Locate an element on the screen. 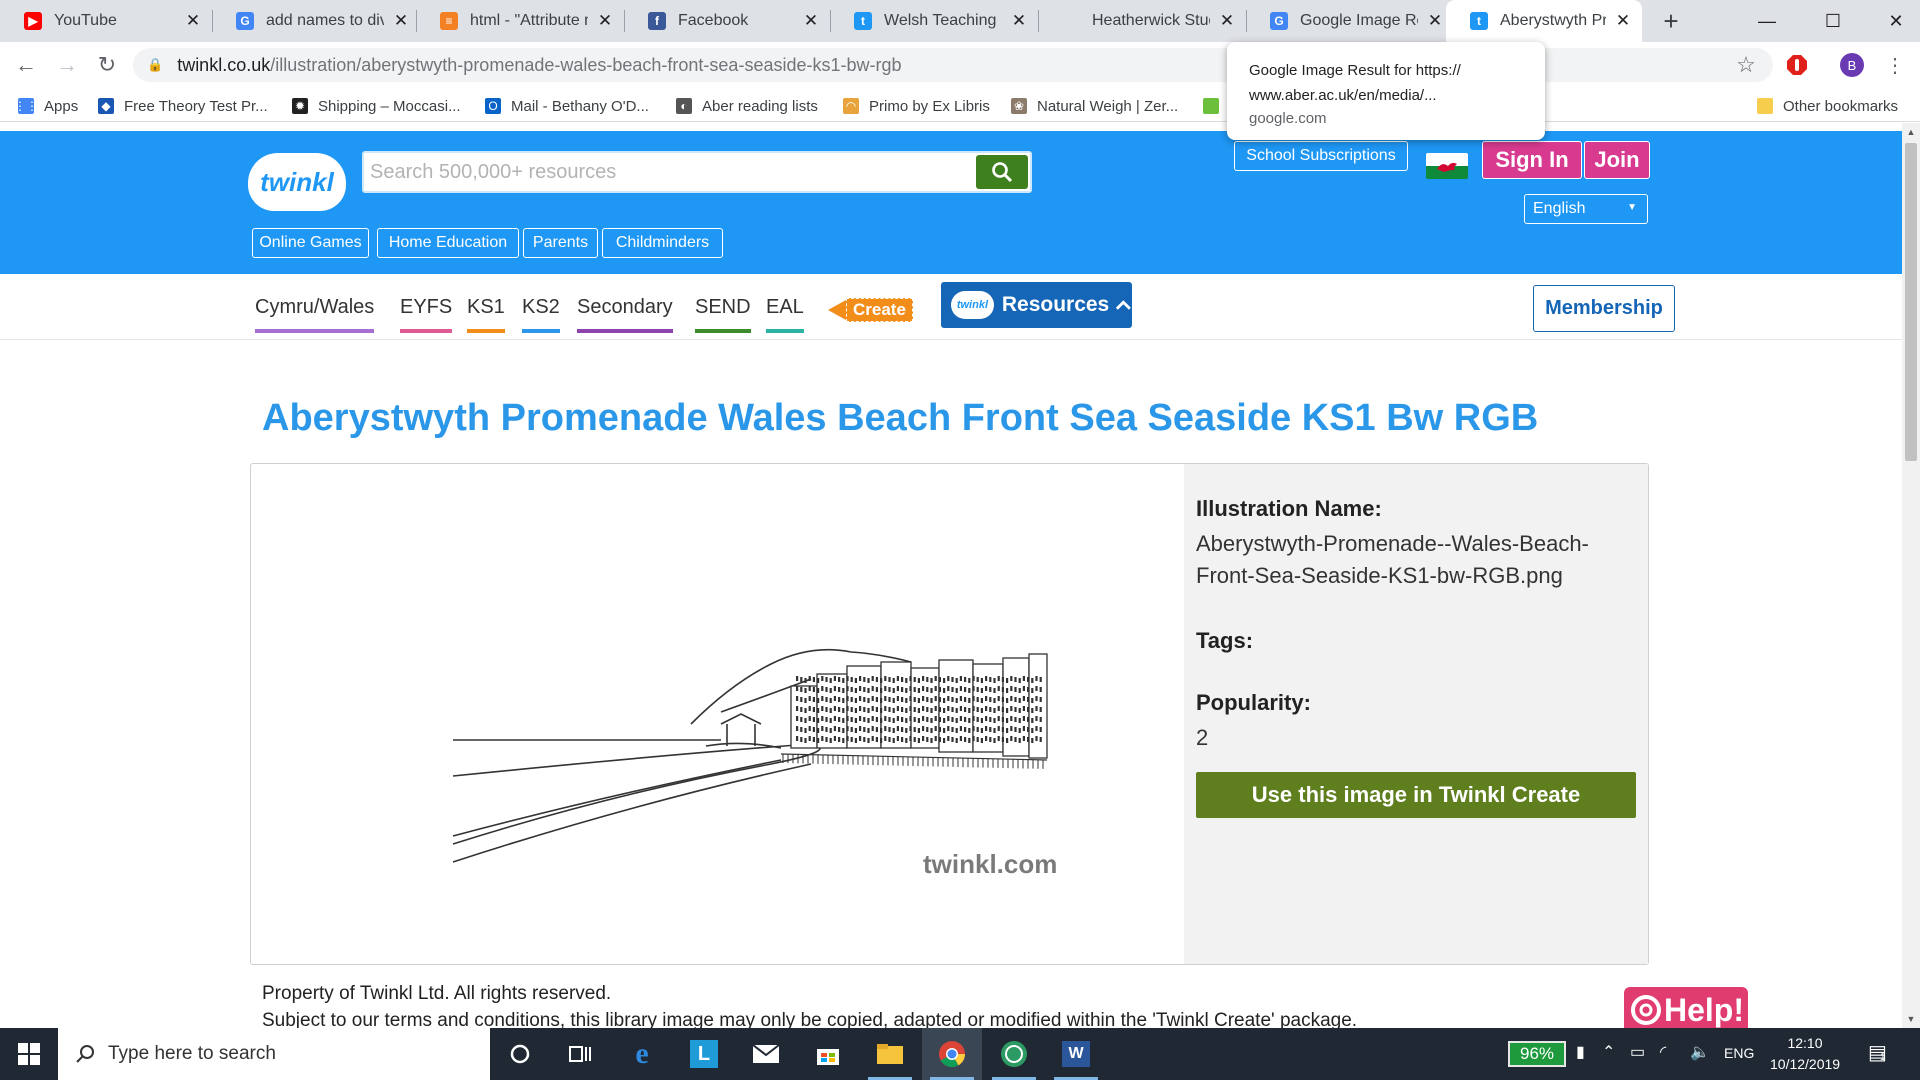  nav-tab: SEND is located at coordinates (723, 314).